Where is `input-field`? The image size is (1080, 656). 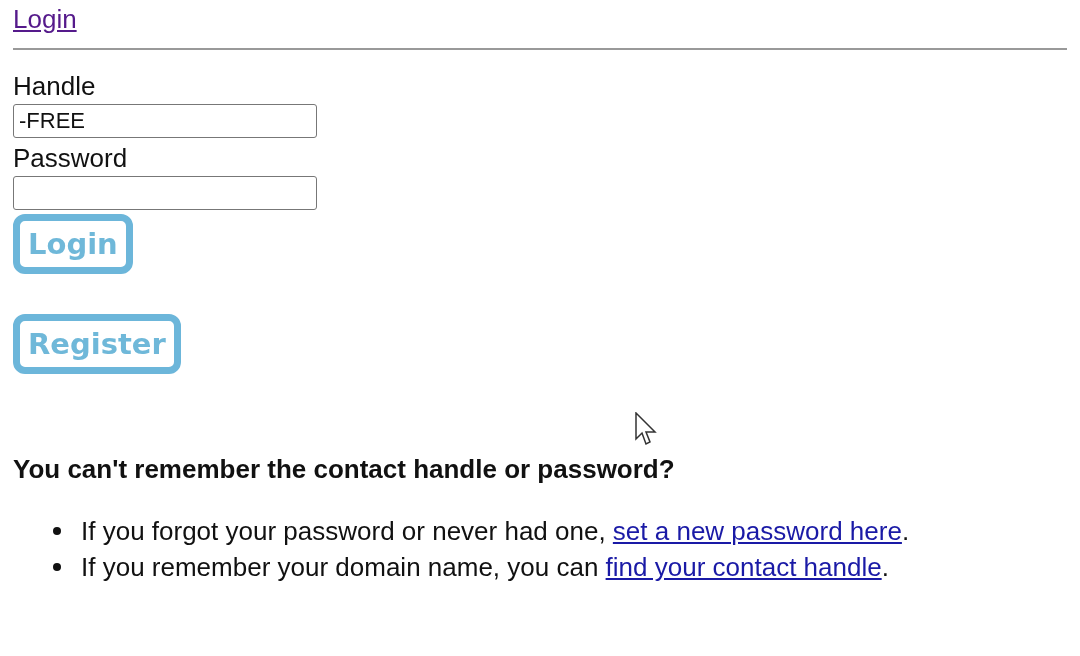 input-field is located at coordinates (165, 193).